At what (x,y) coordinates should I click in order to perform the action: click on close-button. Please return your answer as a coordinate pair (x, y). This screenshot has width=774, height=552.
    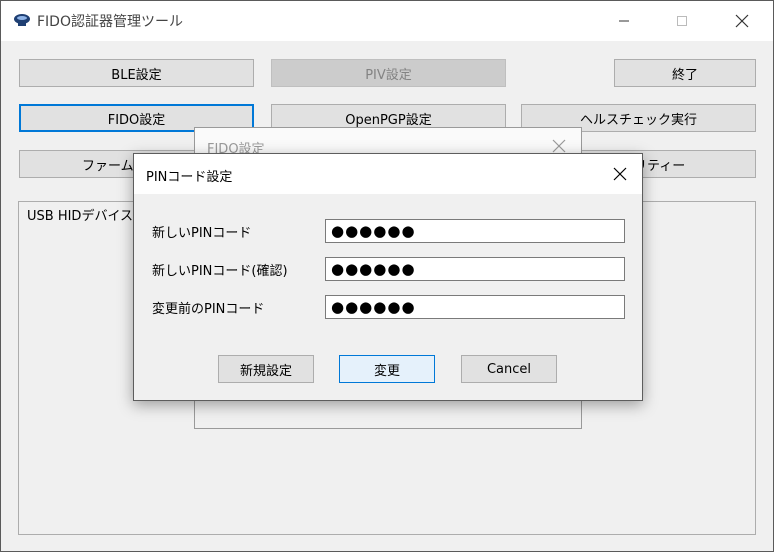
    Looking at the image, I should click on (742, 21).